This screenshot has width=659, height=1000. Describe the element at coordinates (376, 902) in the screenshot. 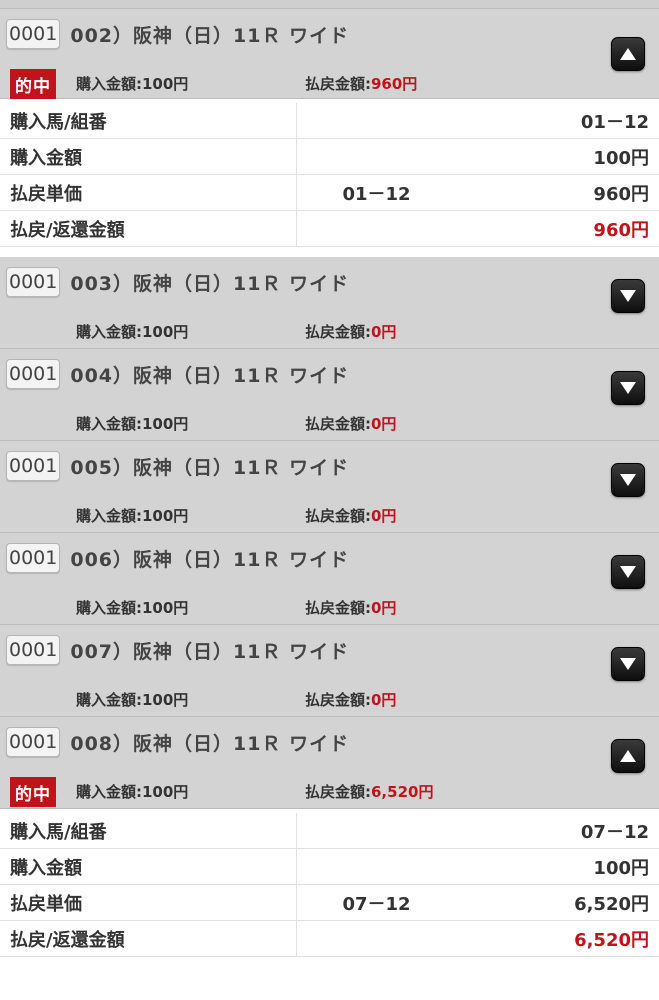

I see `unit-combo: 07－12` at that location.